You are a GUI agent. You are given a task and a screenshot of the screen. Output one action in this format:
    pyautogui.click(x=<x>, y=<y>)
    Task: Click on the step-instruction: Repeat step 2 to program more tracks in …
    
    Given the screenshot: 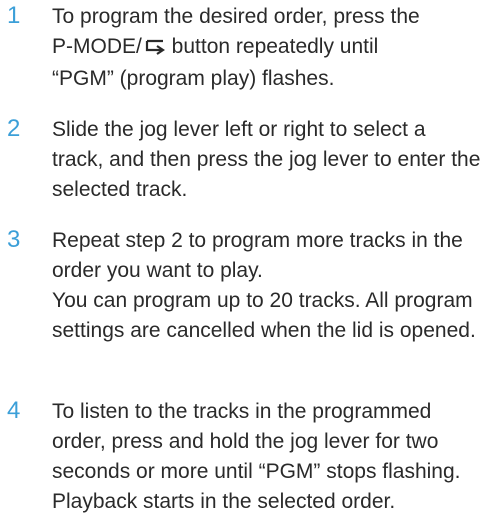 What is the action you would take?
    pyautogui.click(x=257, y=255)
    